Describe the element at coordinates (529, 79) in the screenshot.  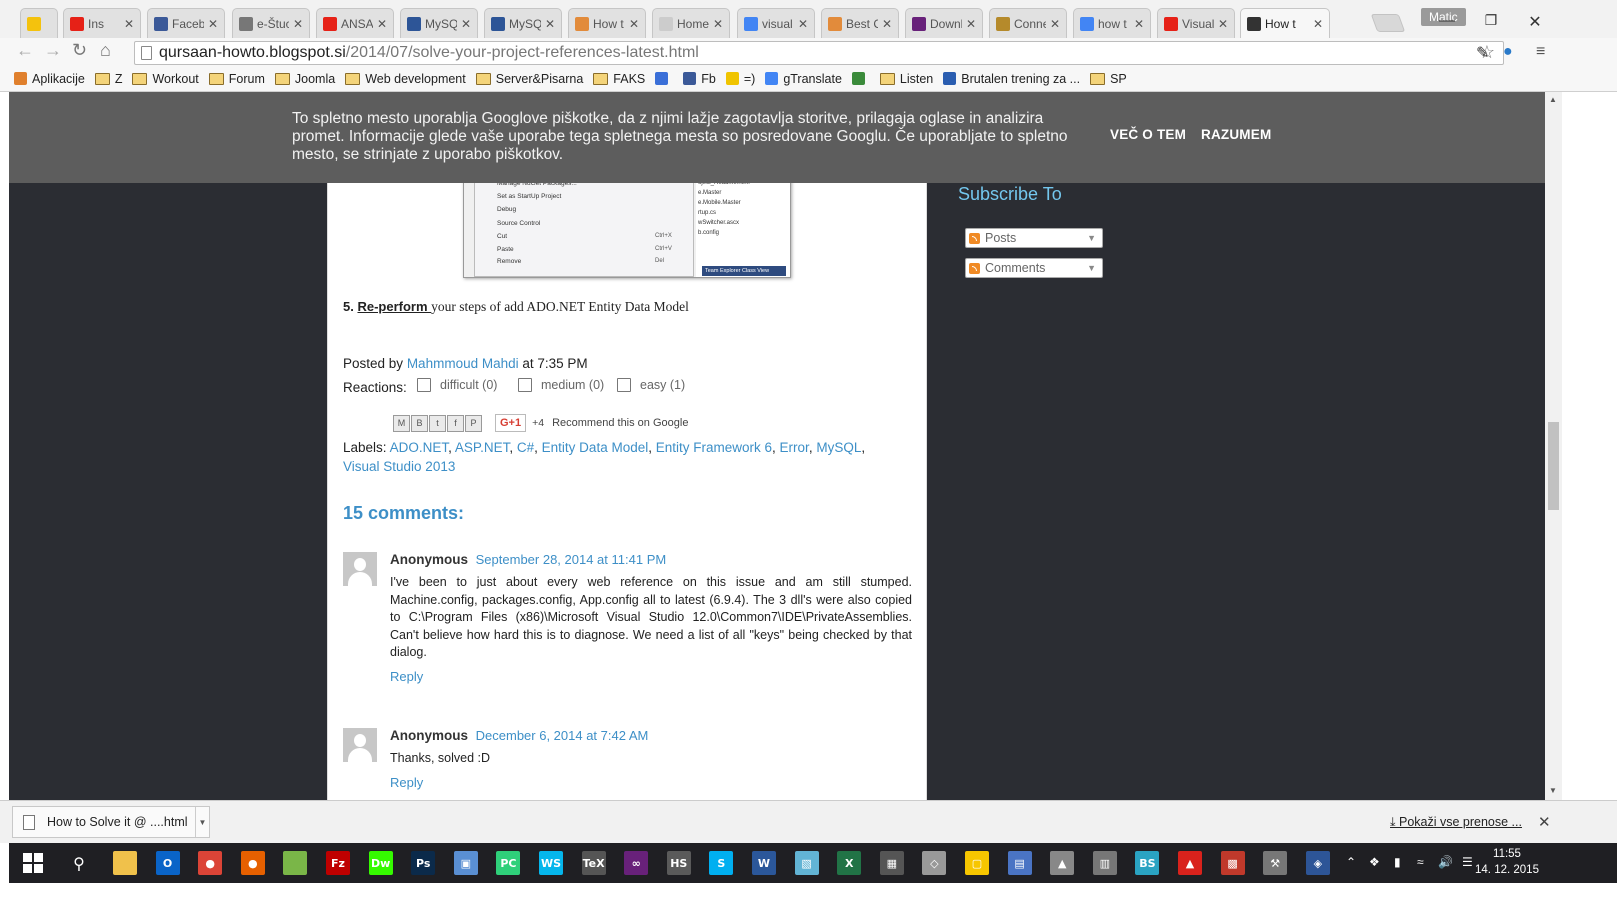
I see `bookmark-item: Server&Pisarna` at that location.